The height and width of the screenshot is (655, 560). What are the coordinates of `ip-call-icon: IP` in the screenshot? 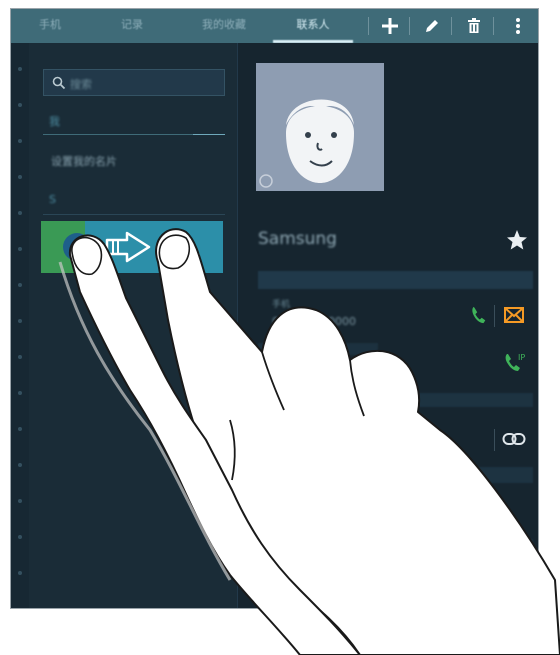 It's located at (516, 362).